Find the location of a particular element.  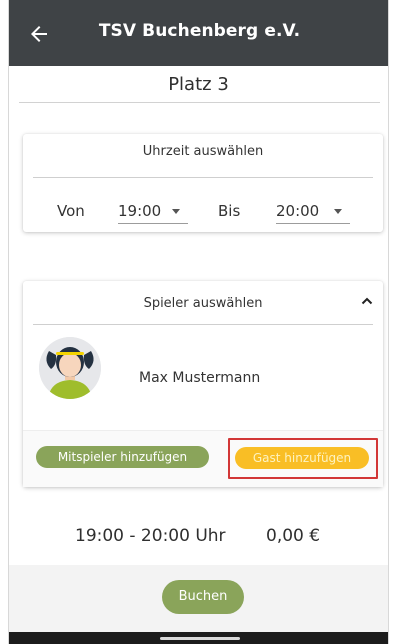

players-card-header: Spieler auswählen is located at coordinates (203, 303).